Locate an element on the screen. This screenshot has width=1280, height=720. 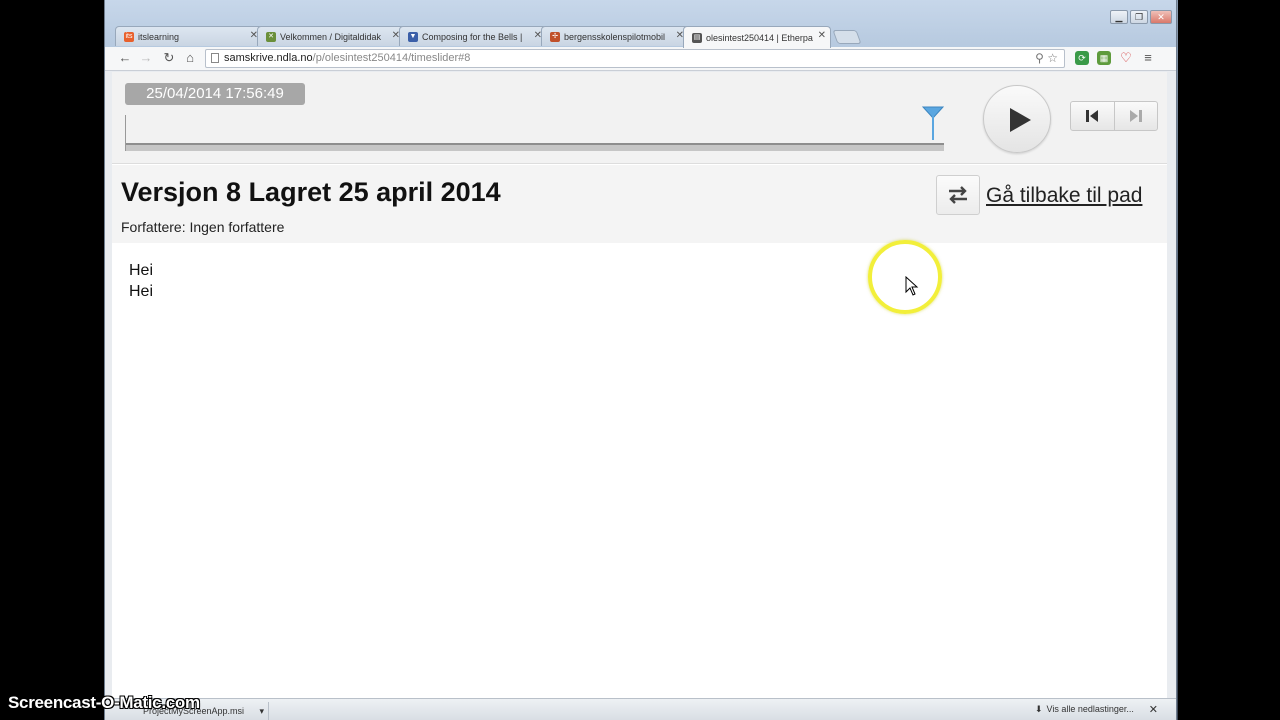
tab-title: bergensskolenspilotmobil is located at coordinates (615, 36).